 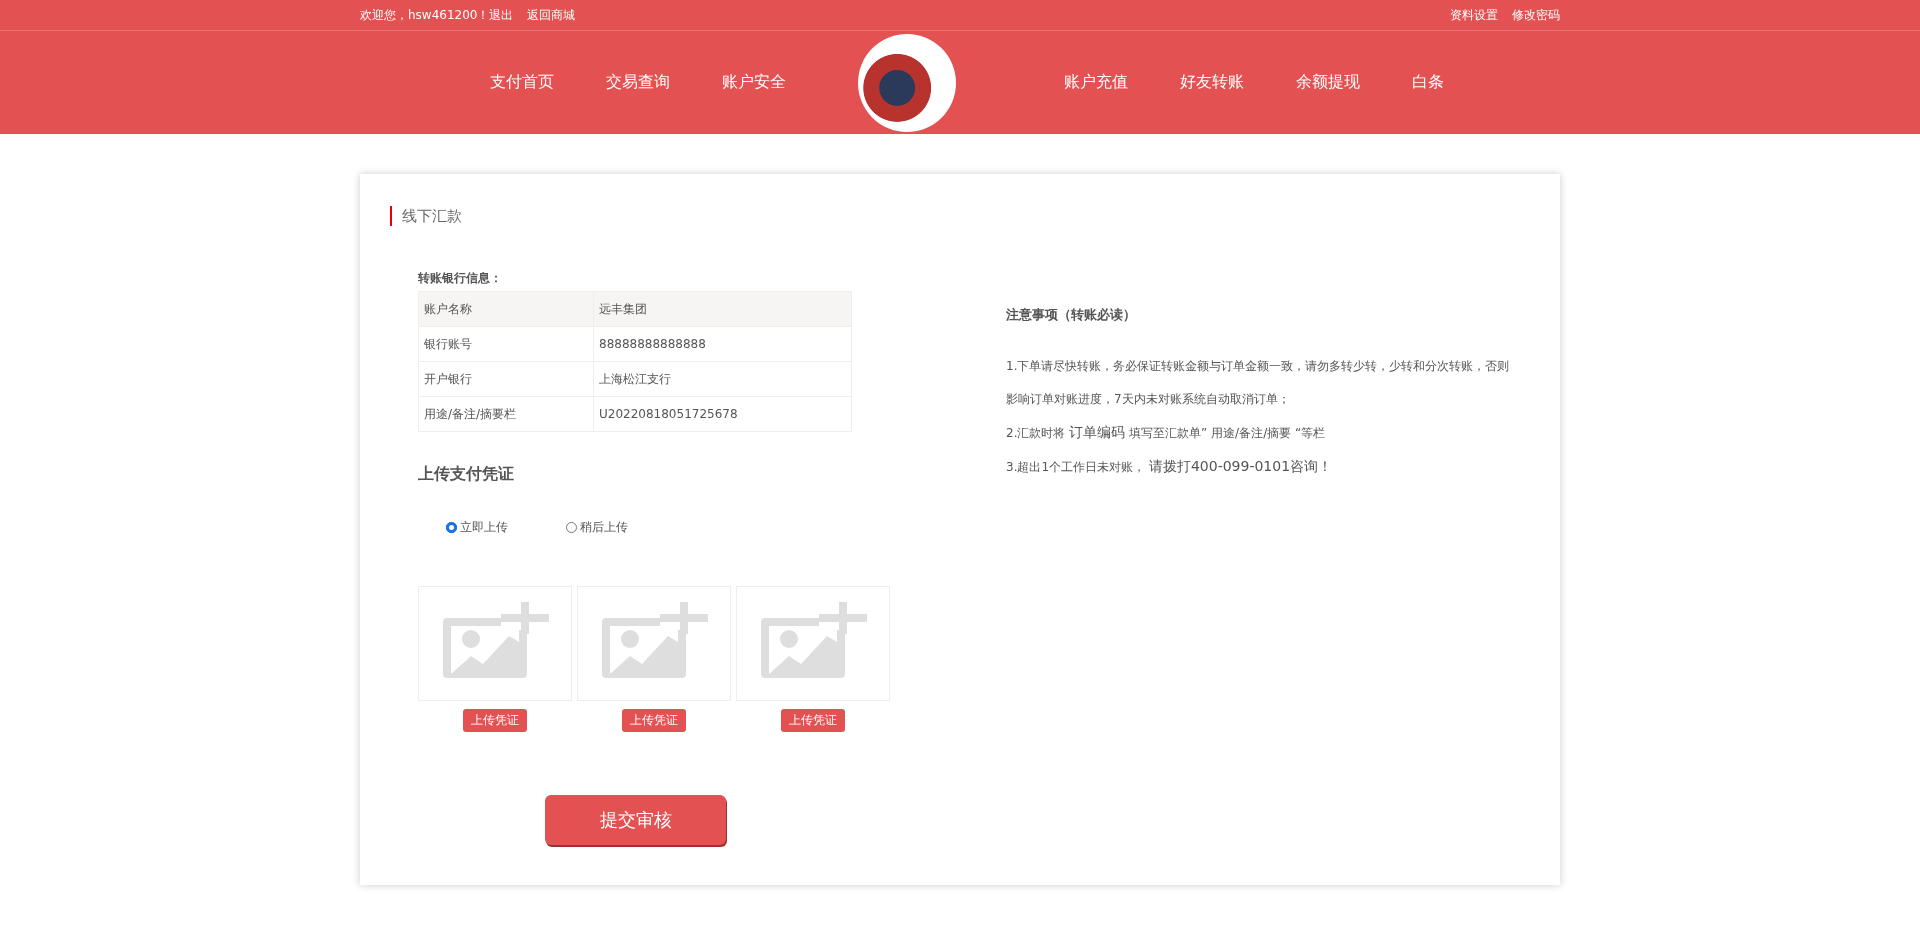 What do you see at coordinates (1258, 383) in the screenshot?
I see `note-text: 1.下单请尽快转账，务必保证转账金额与订单金额一致，请勿多转少转，少转和分次转账，否则影响订单对账进度，7天内未对账系统自动取消订单；` at bounding box center [1258, 383].